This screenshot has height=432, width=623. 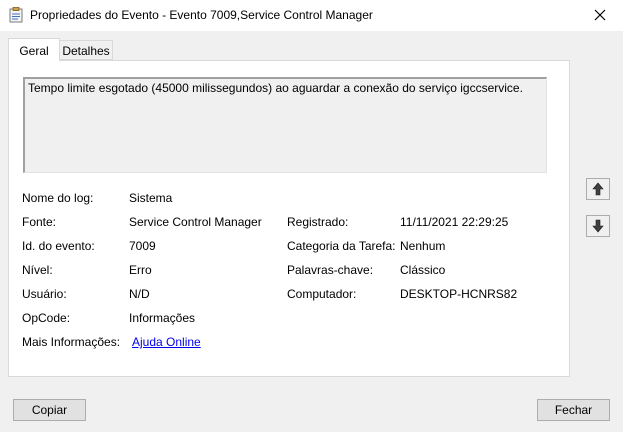 I want to click on keywords-label: Palavras-chave:, so click(x=330, y=270).